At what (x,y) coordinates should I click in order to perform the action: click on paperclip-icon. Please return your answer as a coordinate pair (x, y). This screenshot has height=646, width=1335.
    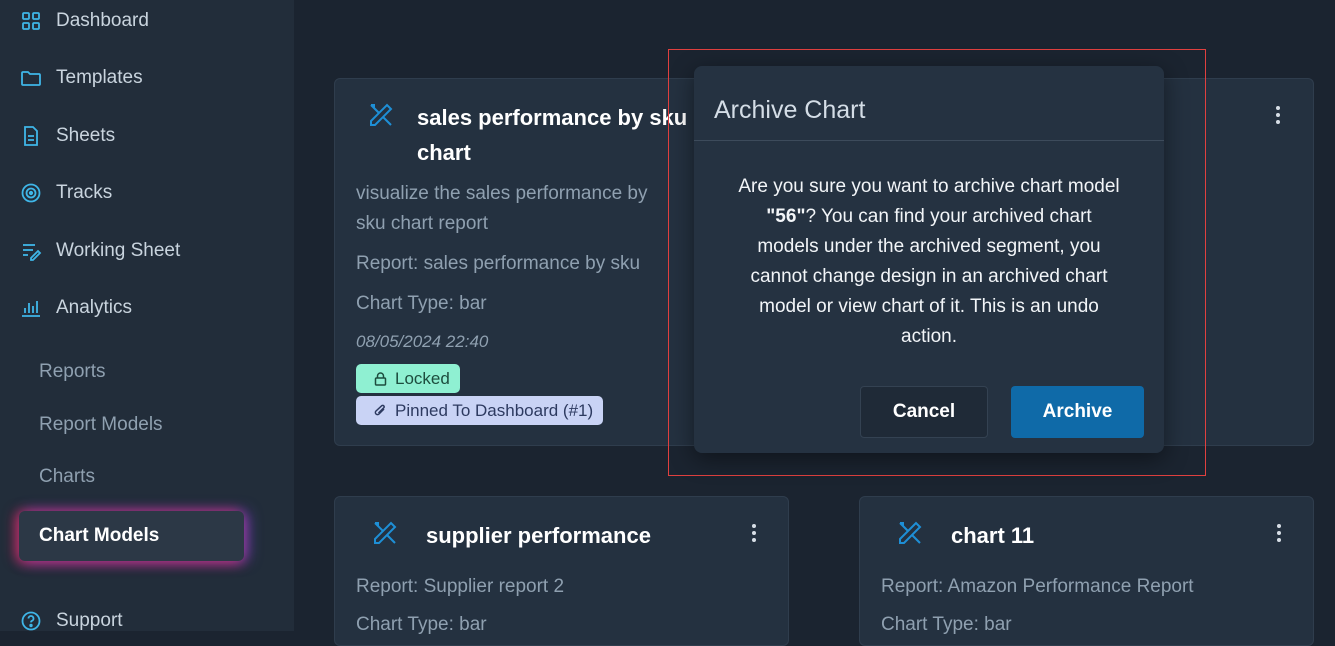
    Looking at the image, I should click on (379, 409).